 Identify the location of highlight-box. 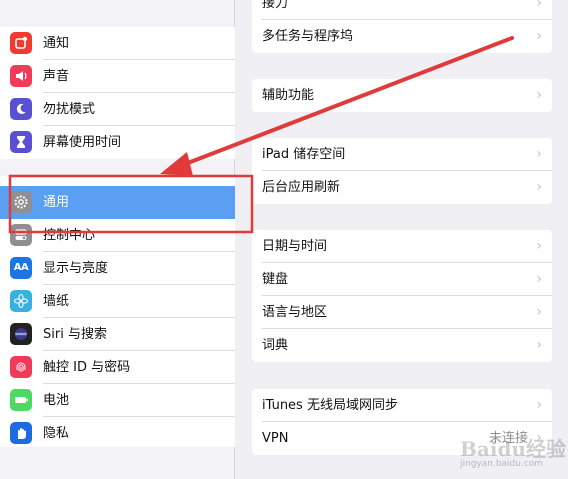
(131, 204).